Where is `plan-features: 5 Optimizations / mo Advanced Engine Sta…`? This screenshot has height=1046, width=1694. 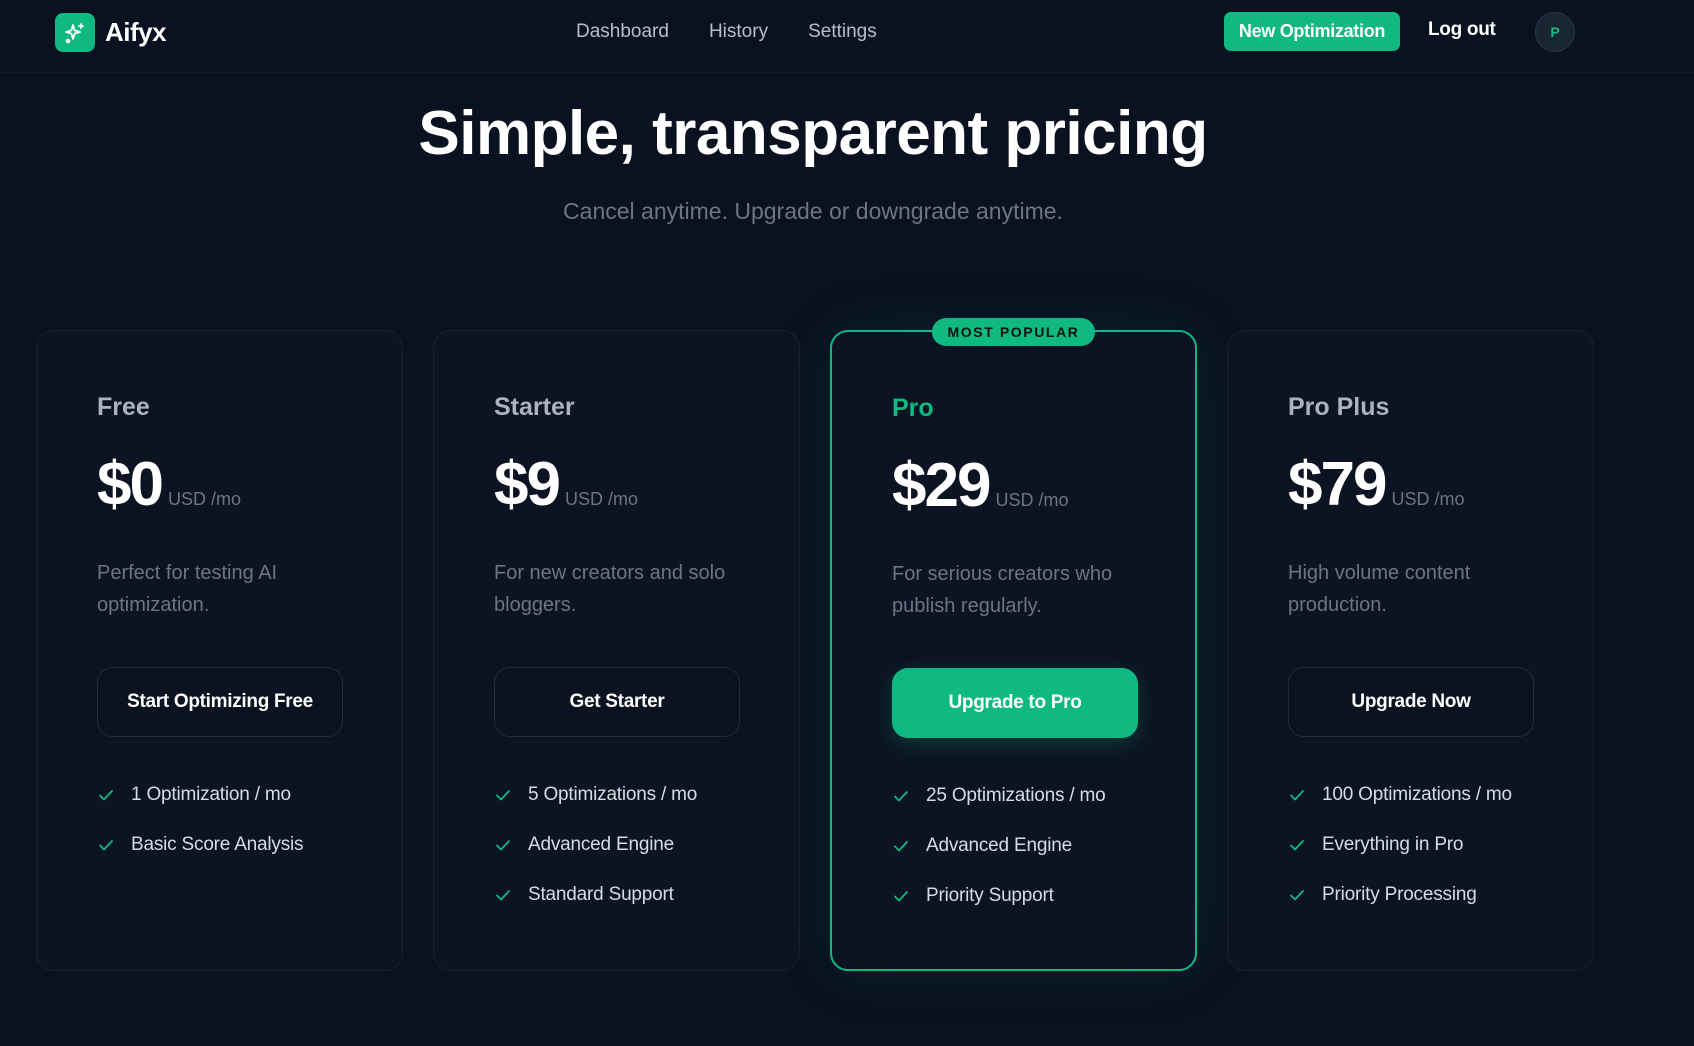 plan-features: 5 Optimizations / mo Advanced Engine Sta… is located at coordinates (595, 858).